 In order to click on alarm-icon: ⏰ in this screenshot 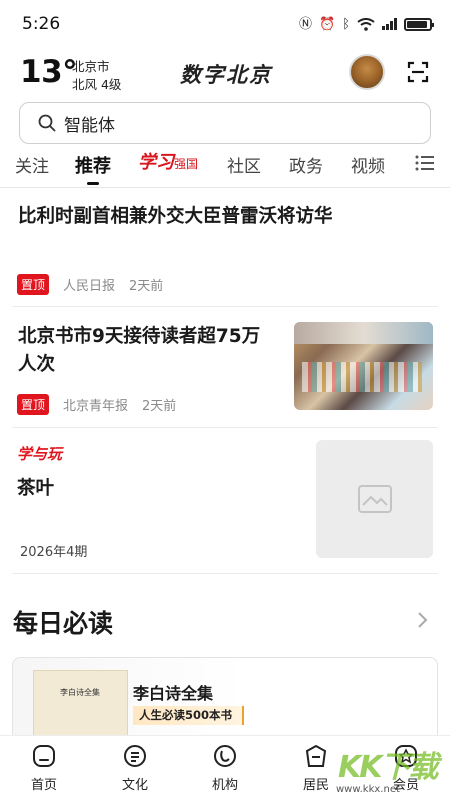, I will do `click(327, 24)`.